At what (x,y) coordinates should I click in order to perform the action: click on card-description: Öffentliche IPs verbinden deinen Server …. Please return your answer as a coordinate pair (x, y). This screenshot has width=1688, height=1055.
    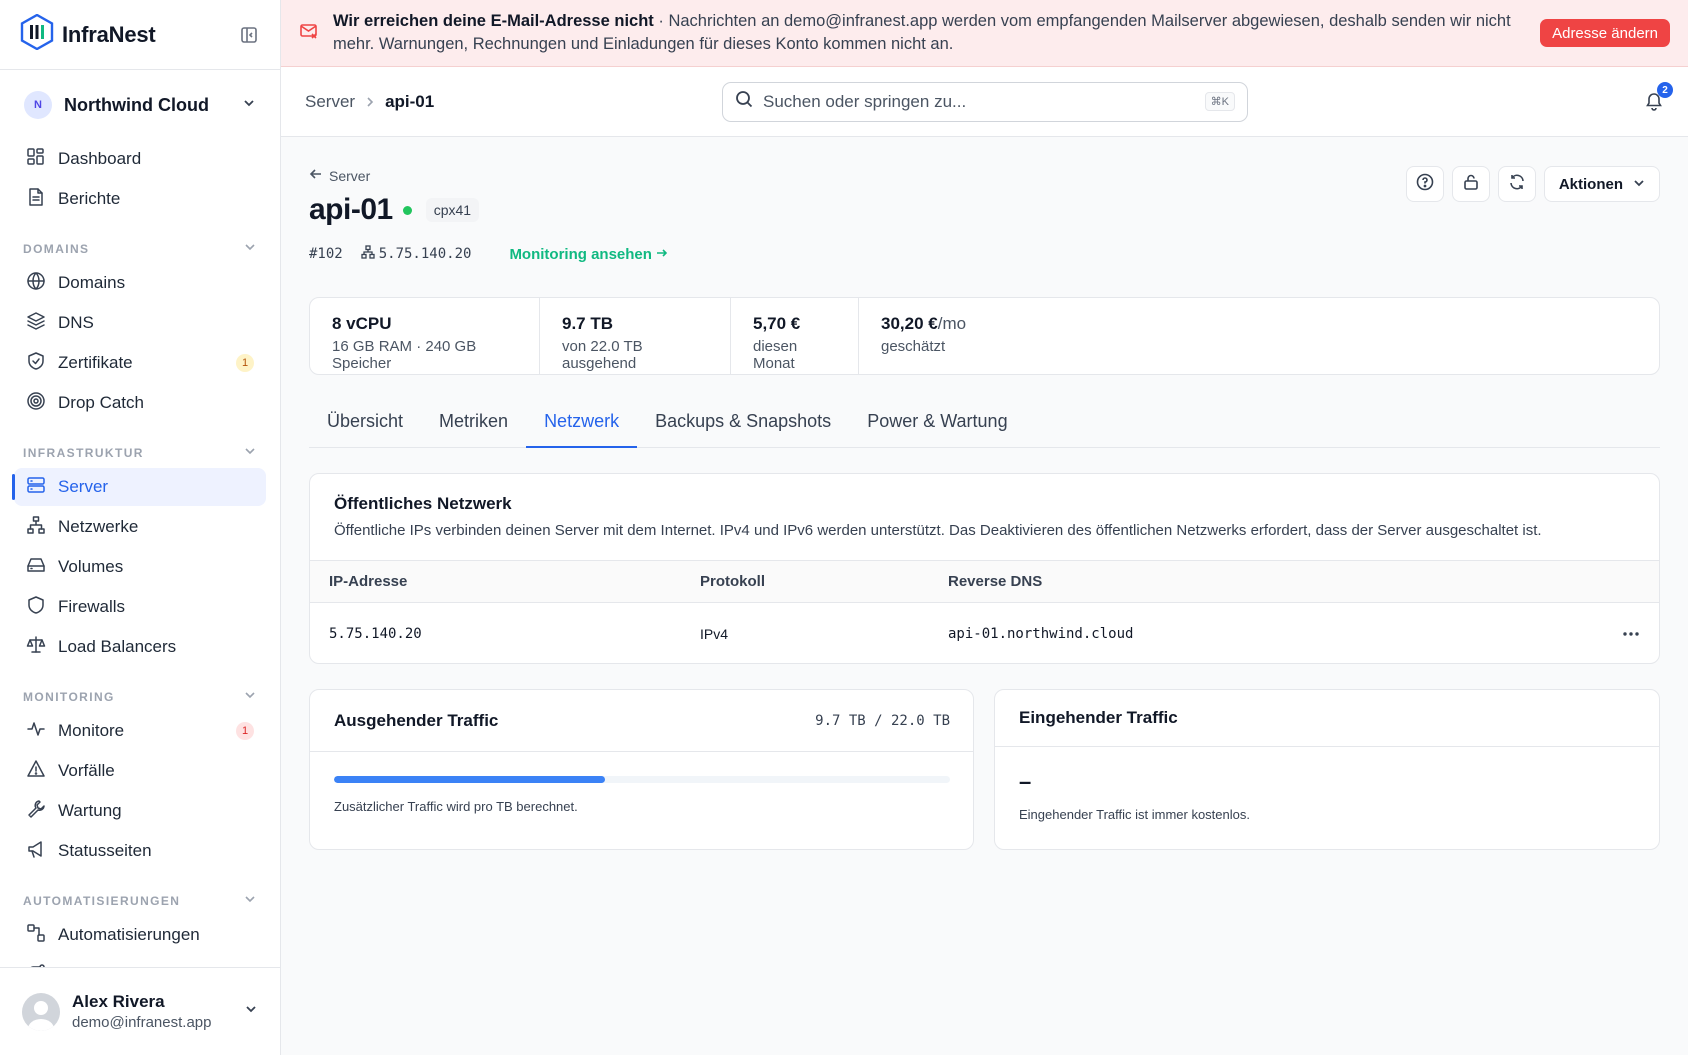
    Looking at the image, I should click on (938, 530).